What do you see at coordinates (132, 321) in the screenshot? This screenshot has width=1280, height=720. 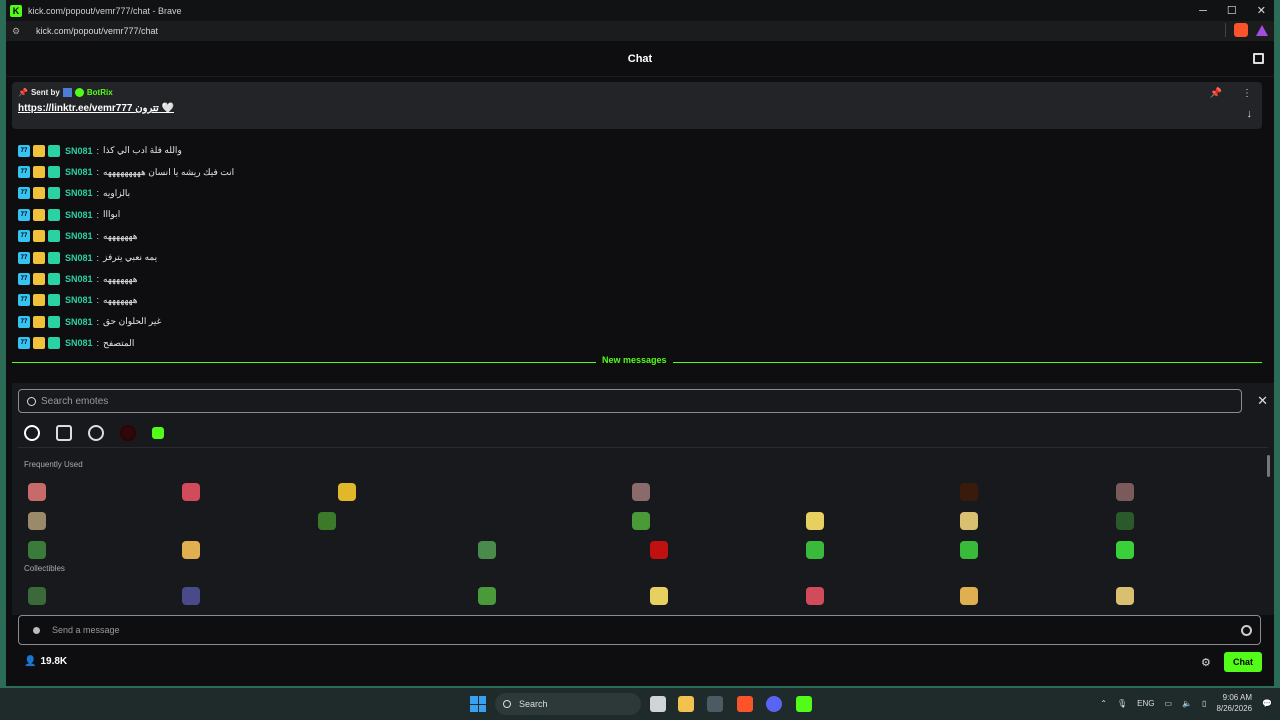 I see `message-text: غير الحلوان حق` at bounding box center [132, 321].